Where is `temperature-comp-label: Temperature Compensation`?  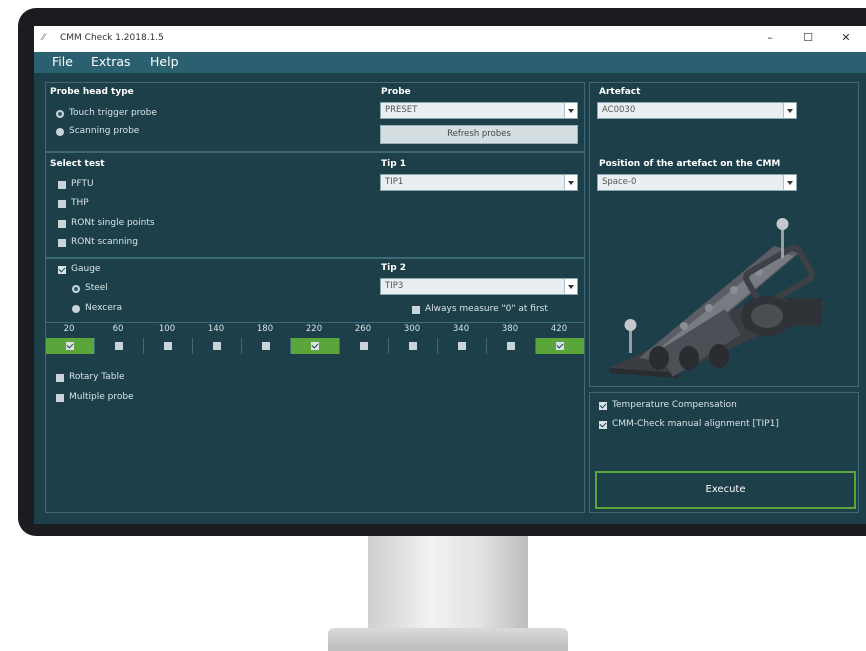
temperature-comp-label: Temperature Compensation is located at coordinates (674, 405).